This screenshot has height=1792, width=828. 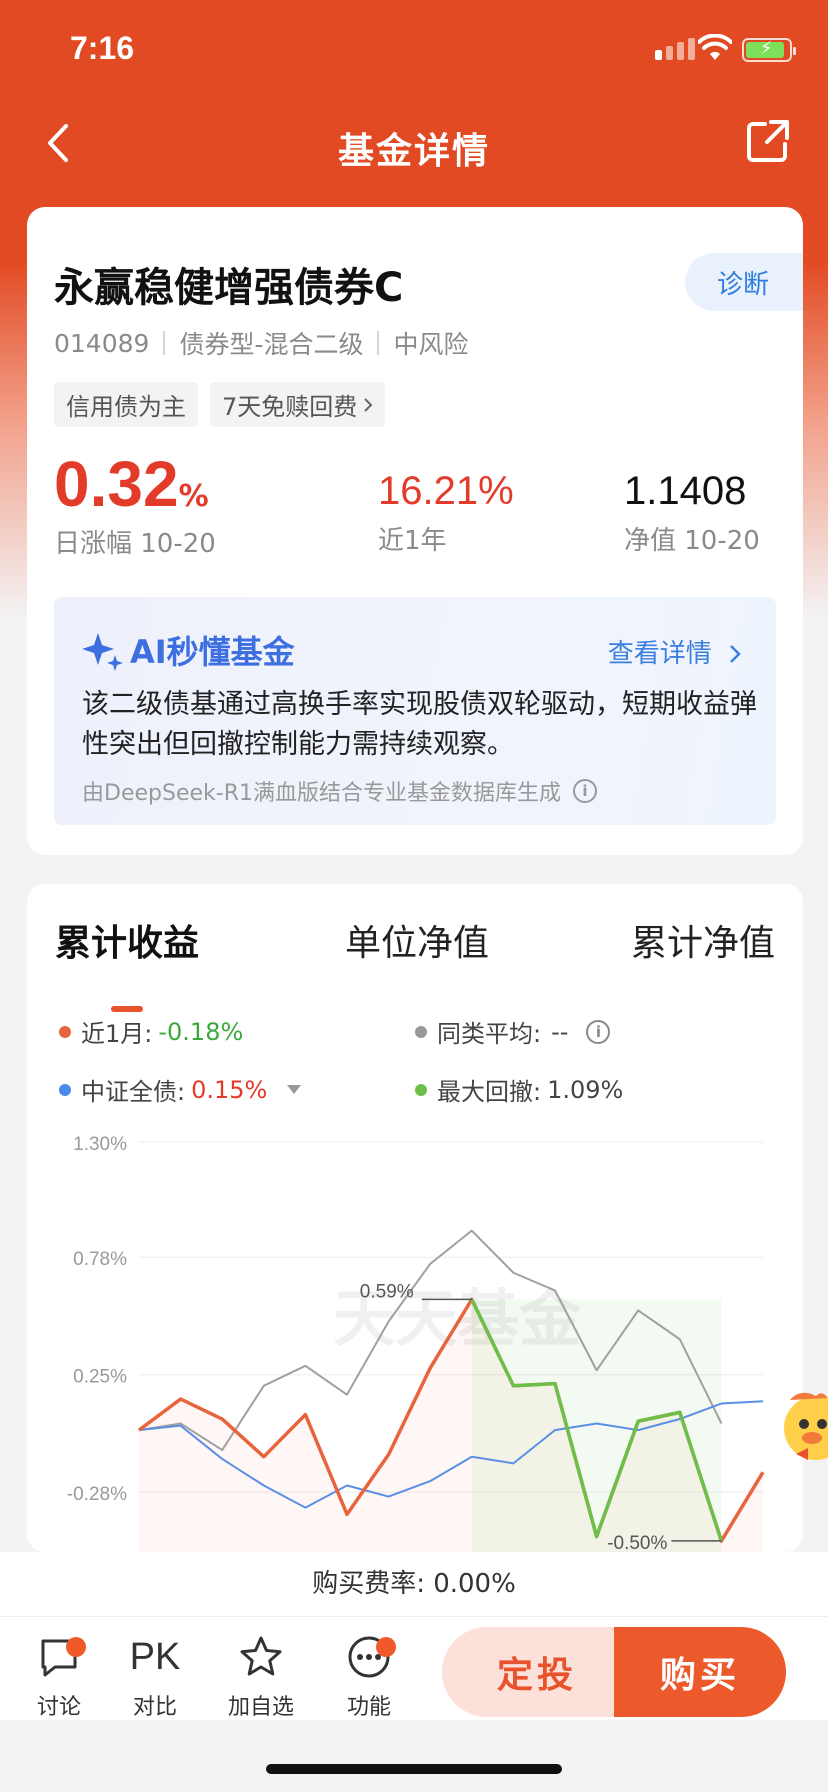 I want to click on compare-button: PK 对比, so click(x=155, y=1676).